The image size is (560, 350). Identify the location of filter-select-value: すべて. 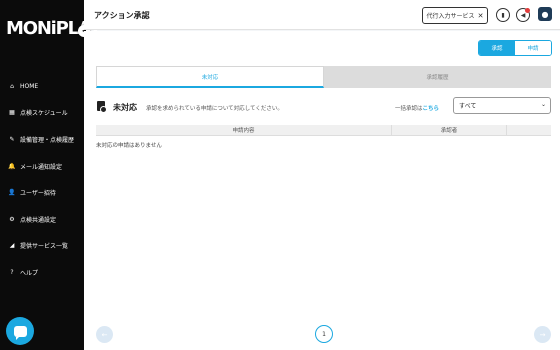
(468, 106).